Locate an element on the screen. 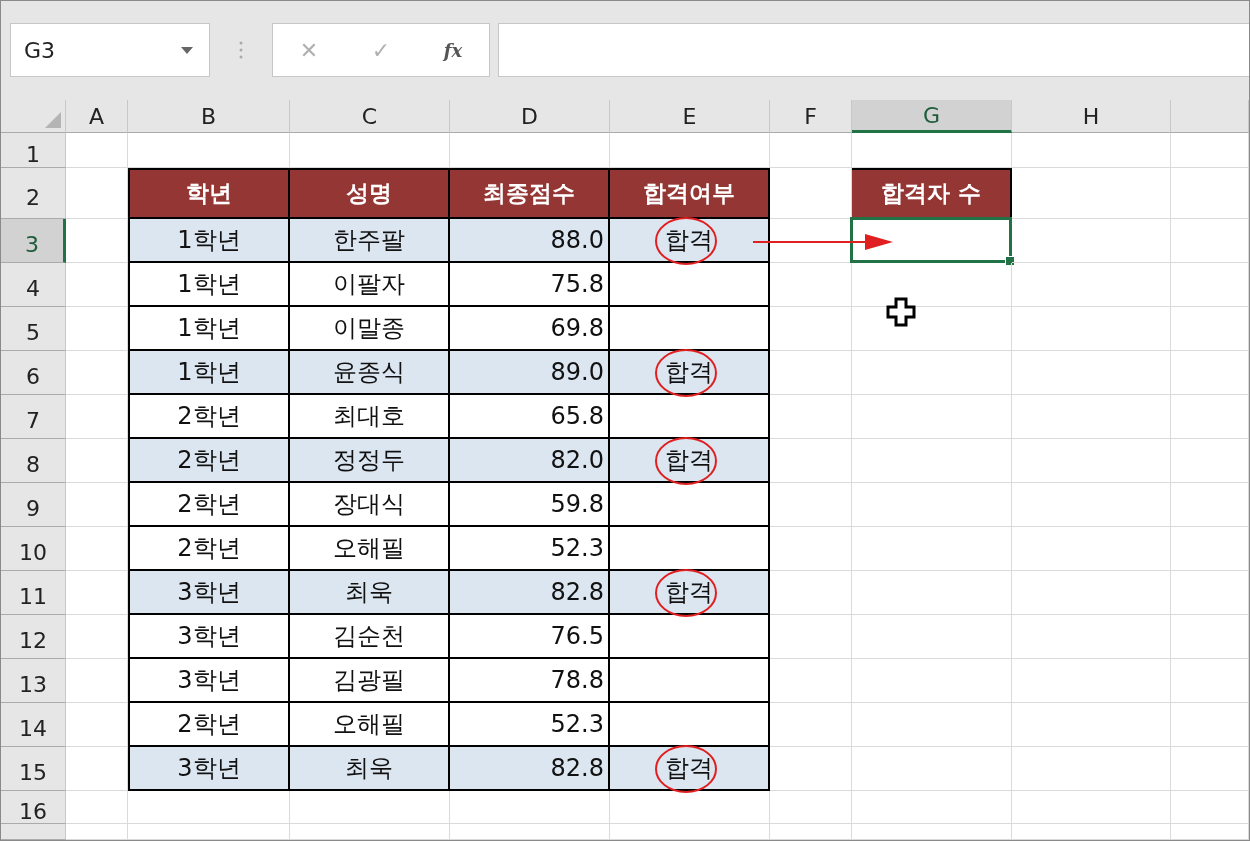  table-cell: 윤종식 is located at coordinates (370, 373).